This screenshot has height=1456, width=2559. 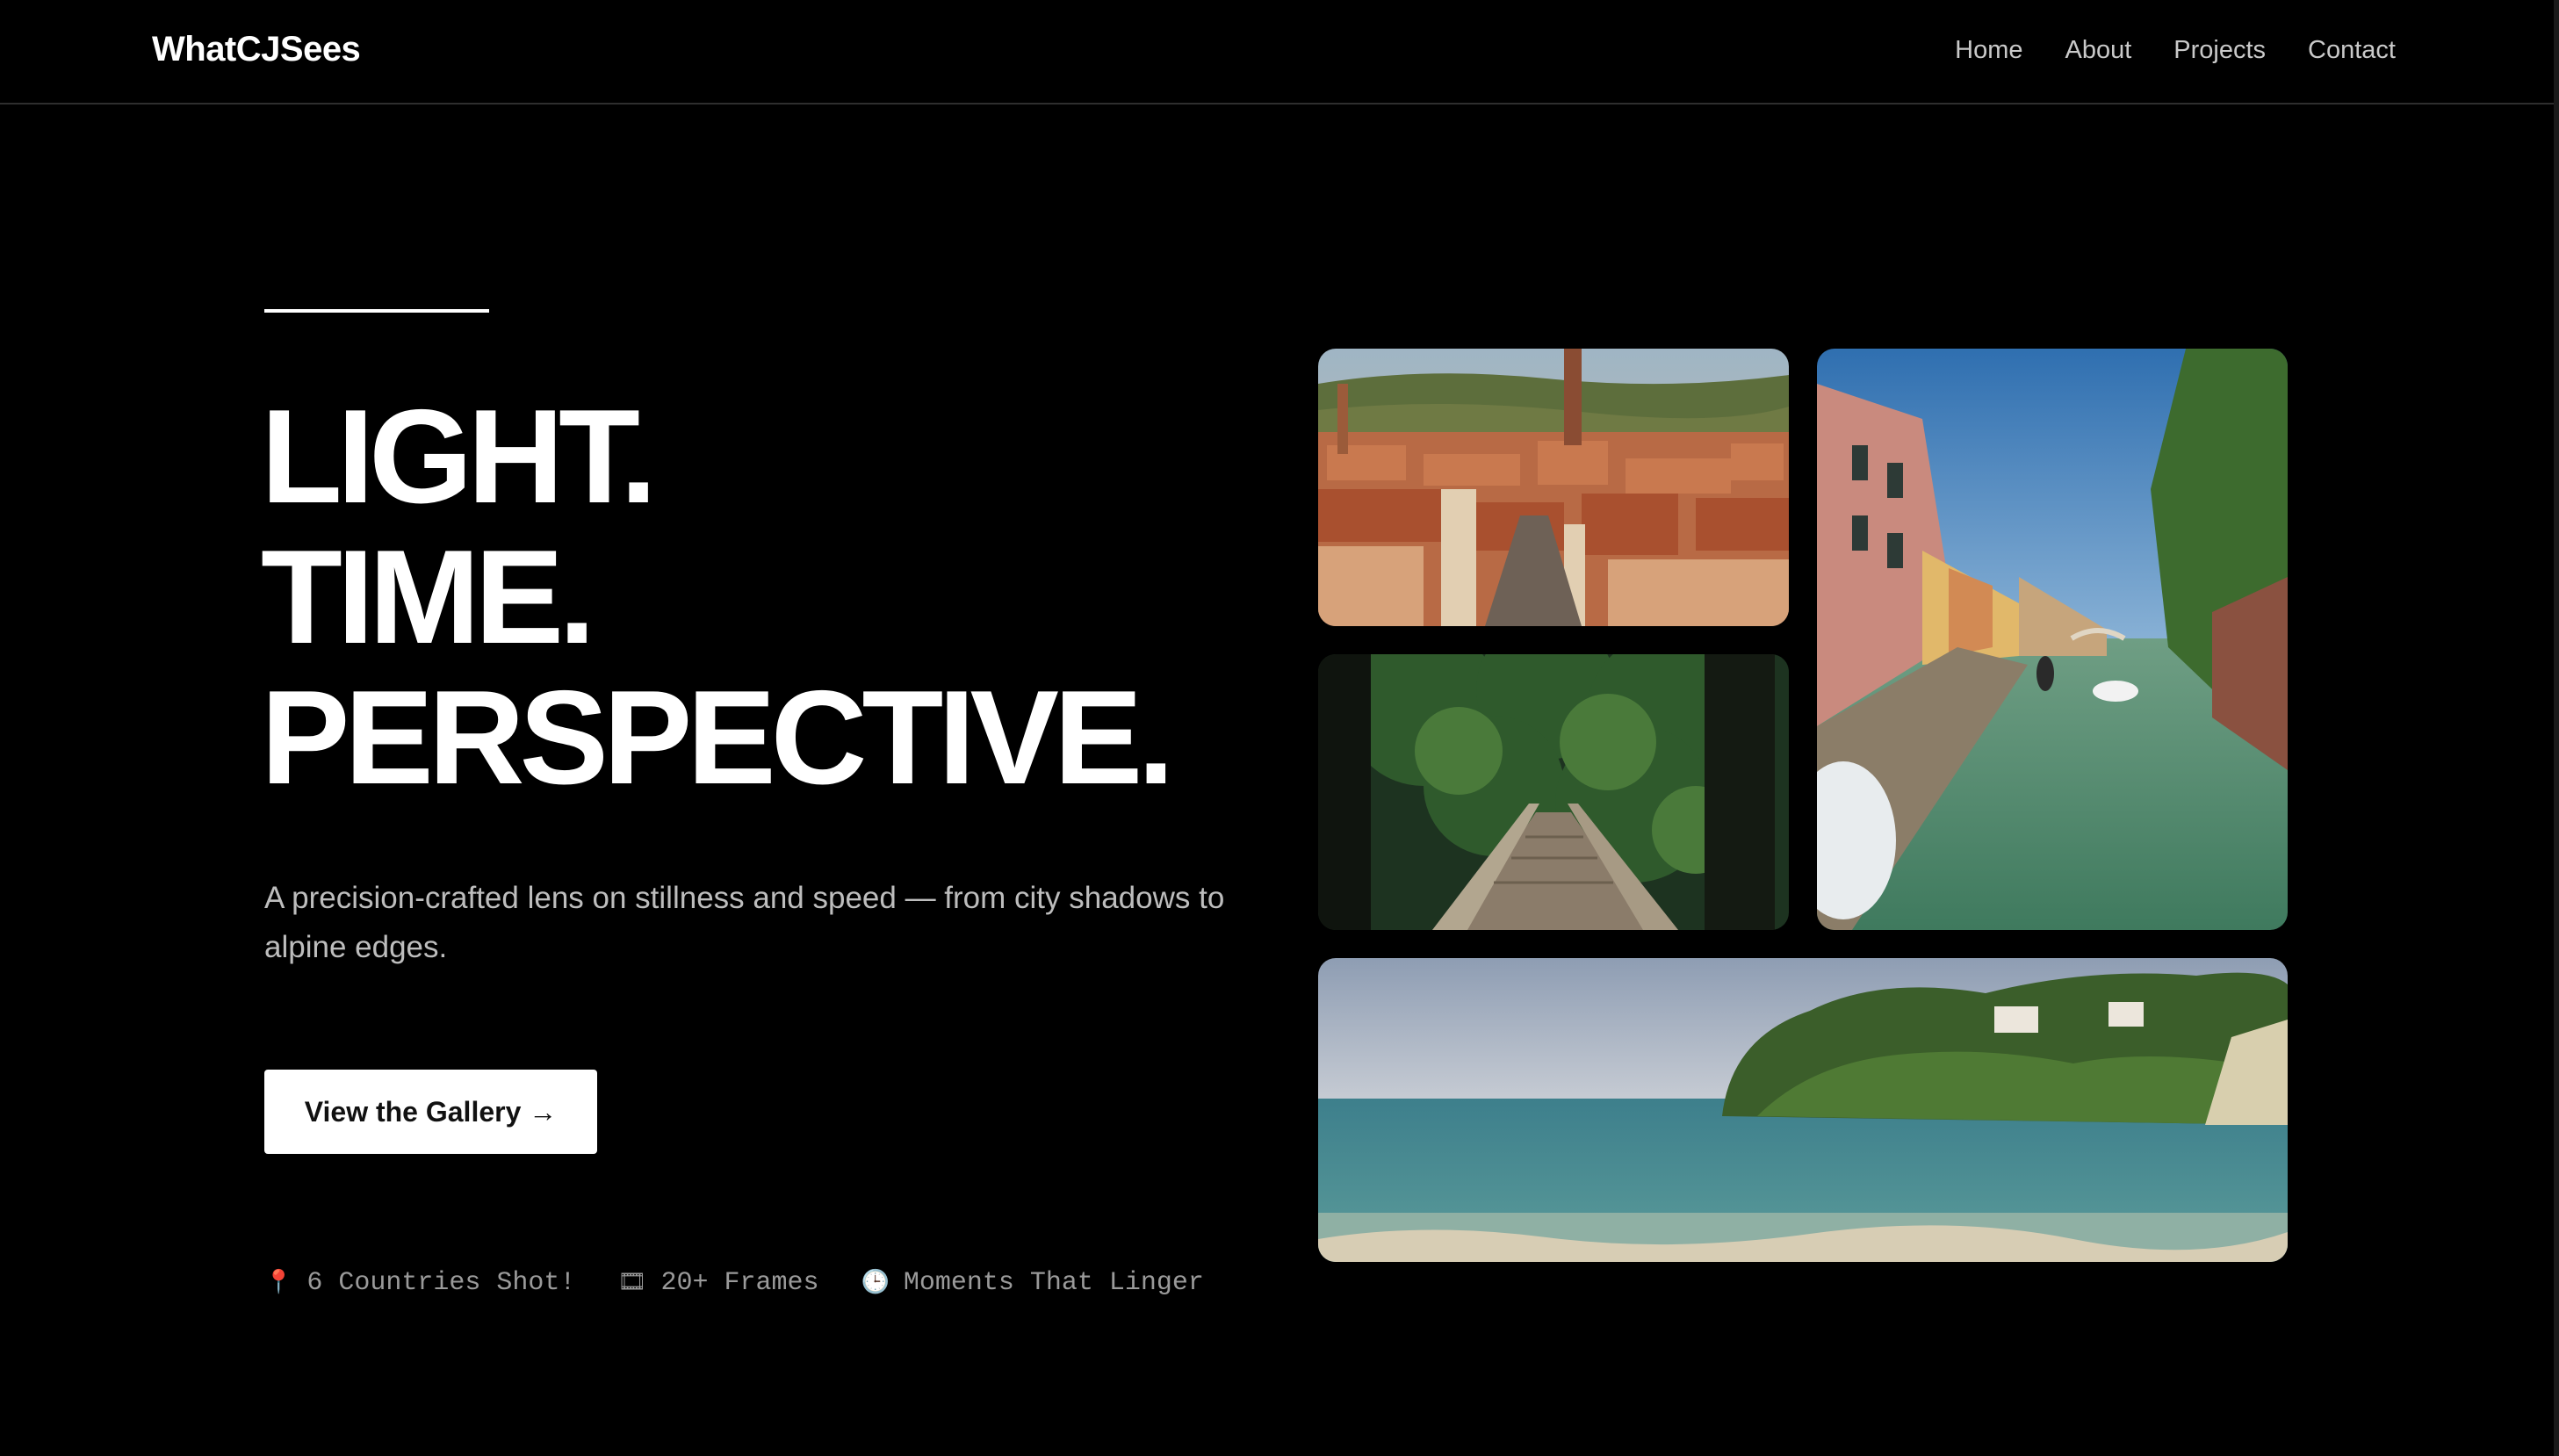 What do you see at coordinates (459, 456) in the screenshot?
I see `headline-line-light: LIGHT.` at bounding box center [459, 456].